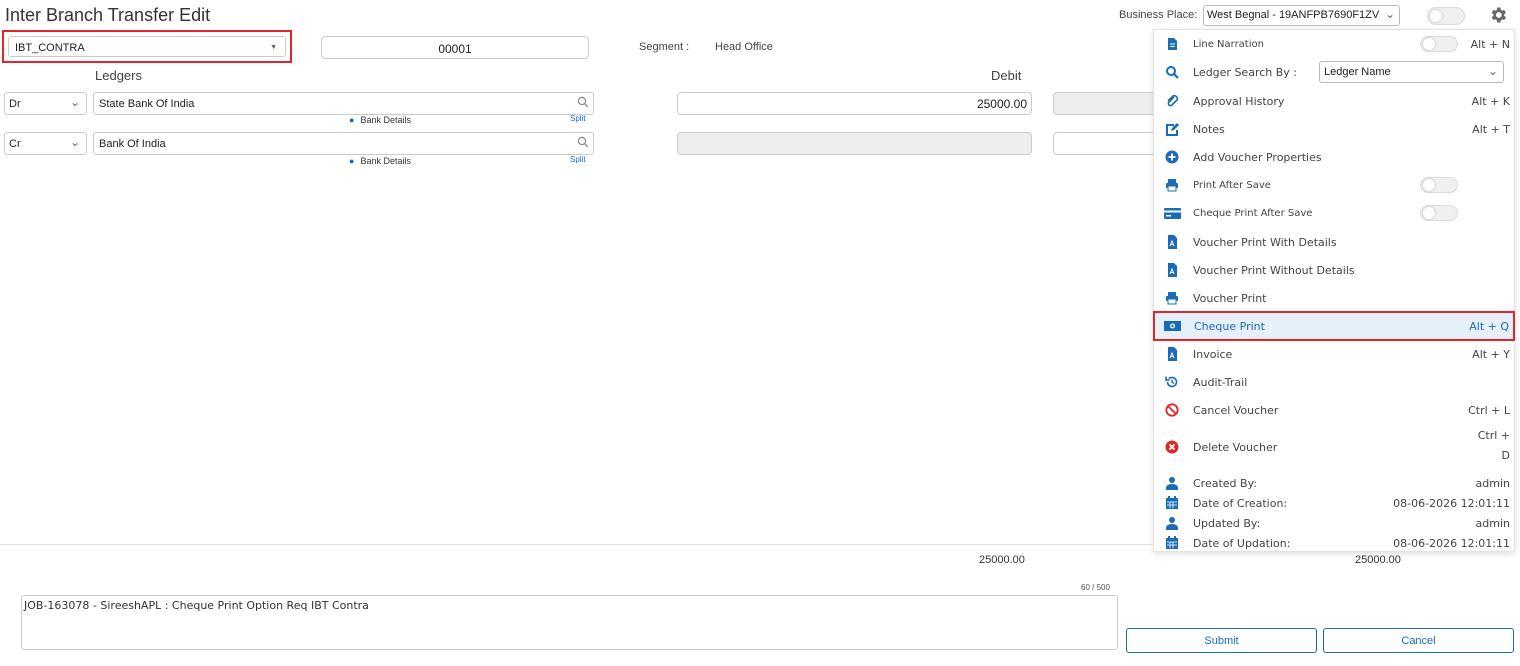 The height and width of the screenshot is (666, 1520). I want to click on voucher-number-input: 00001, so click(455, 47).